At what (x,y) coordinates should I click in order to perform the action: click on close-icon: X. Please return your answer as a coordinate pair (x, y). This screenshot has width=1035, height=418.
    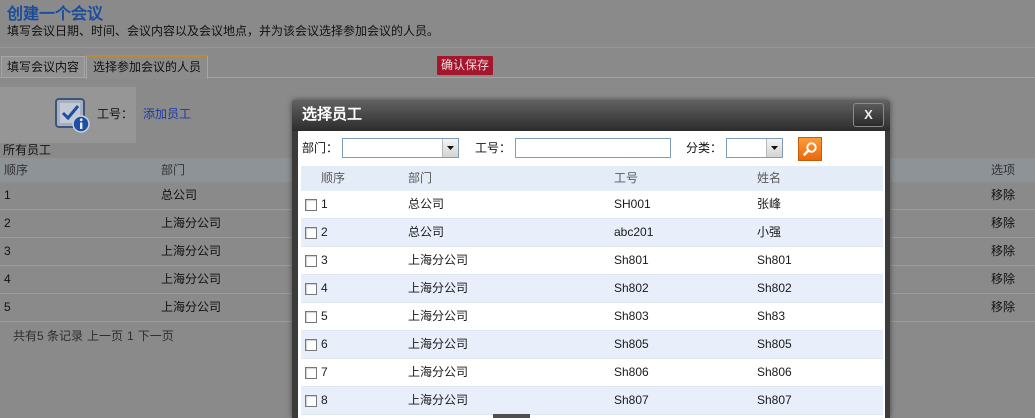
    Looking at the image, I should click on (868, 114).